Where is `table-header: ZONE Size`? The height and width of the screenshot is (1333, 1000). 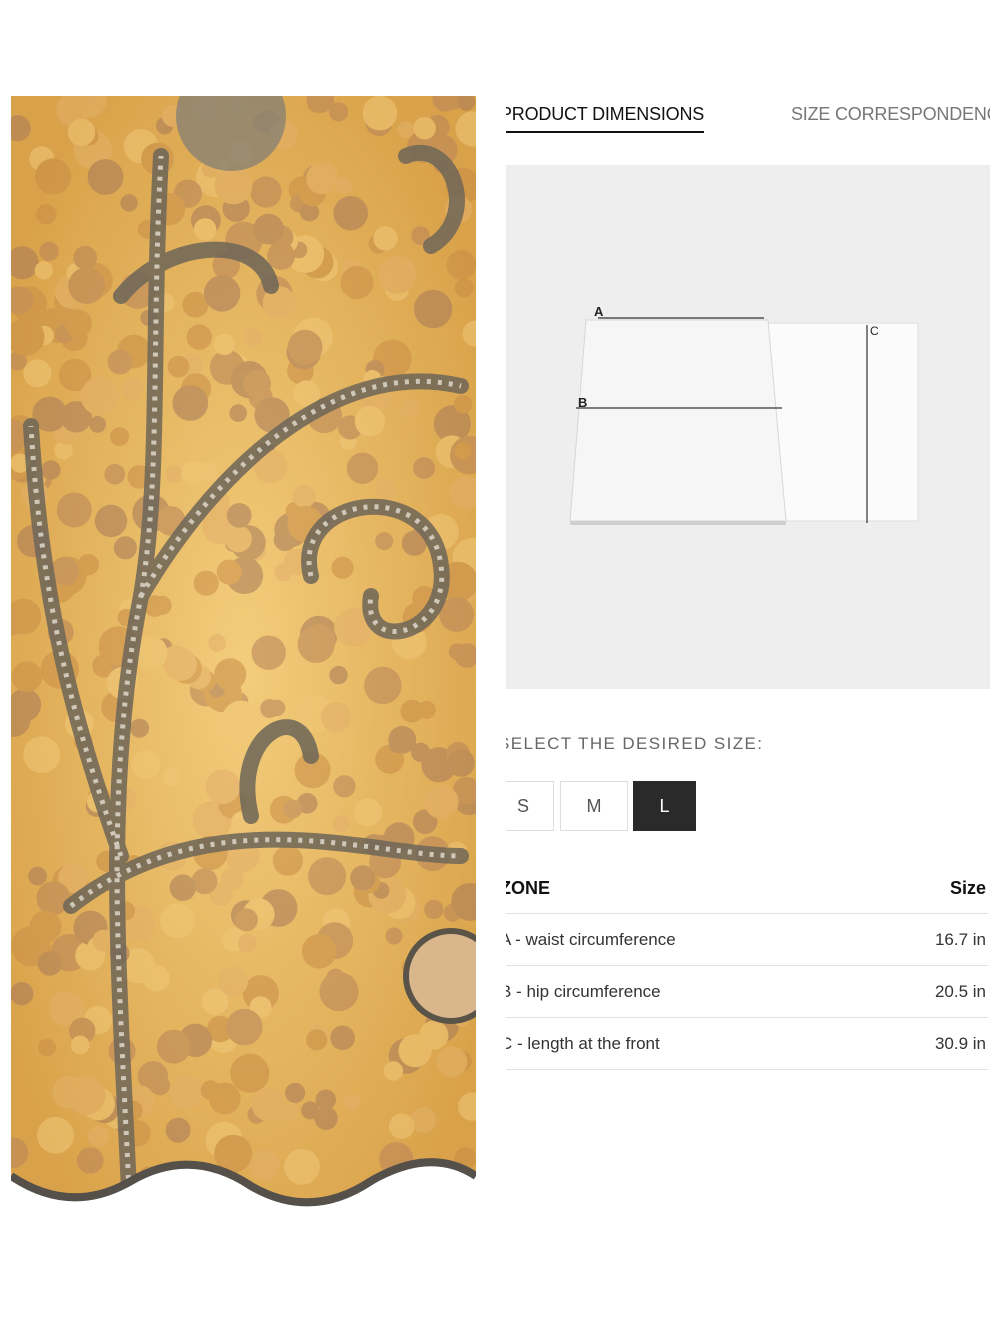 table-header: ZONE Size is located at coordinates (747, 888).